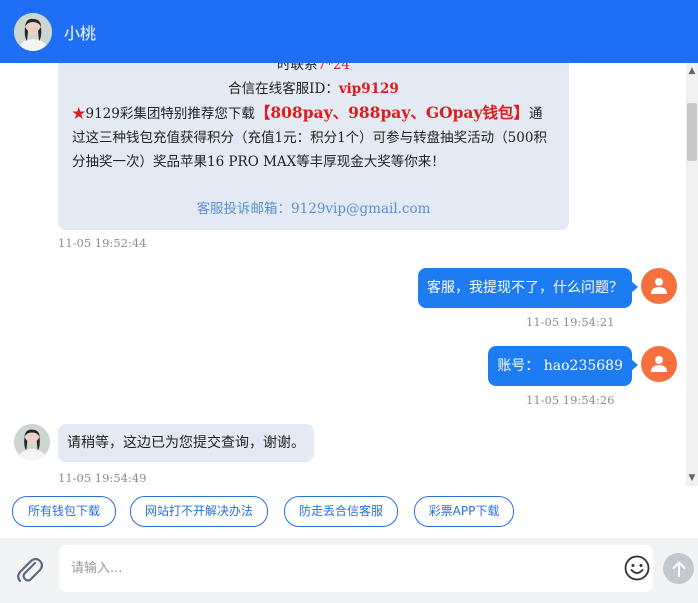 This screenshot has width=698, height=603. I want to click on quick-action-wallet-download: 所有钱包下载, so click(64, 511).